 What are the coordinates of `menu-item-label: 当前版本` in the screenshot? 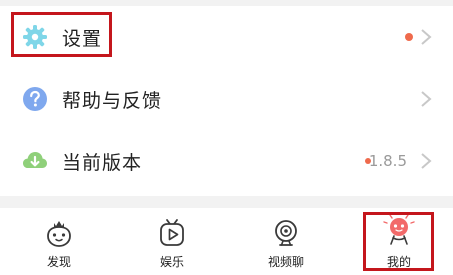 It's located at (102, 162).